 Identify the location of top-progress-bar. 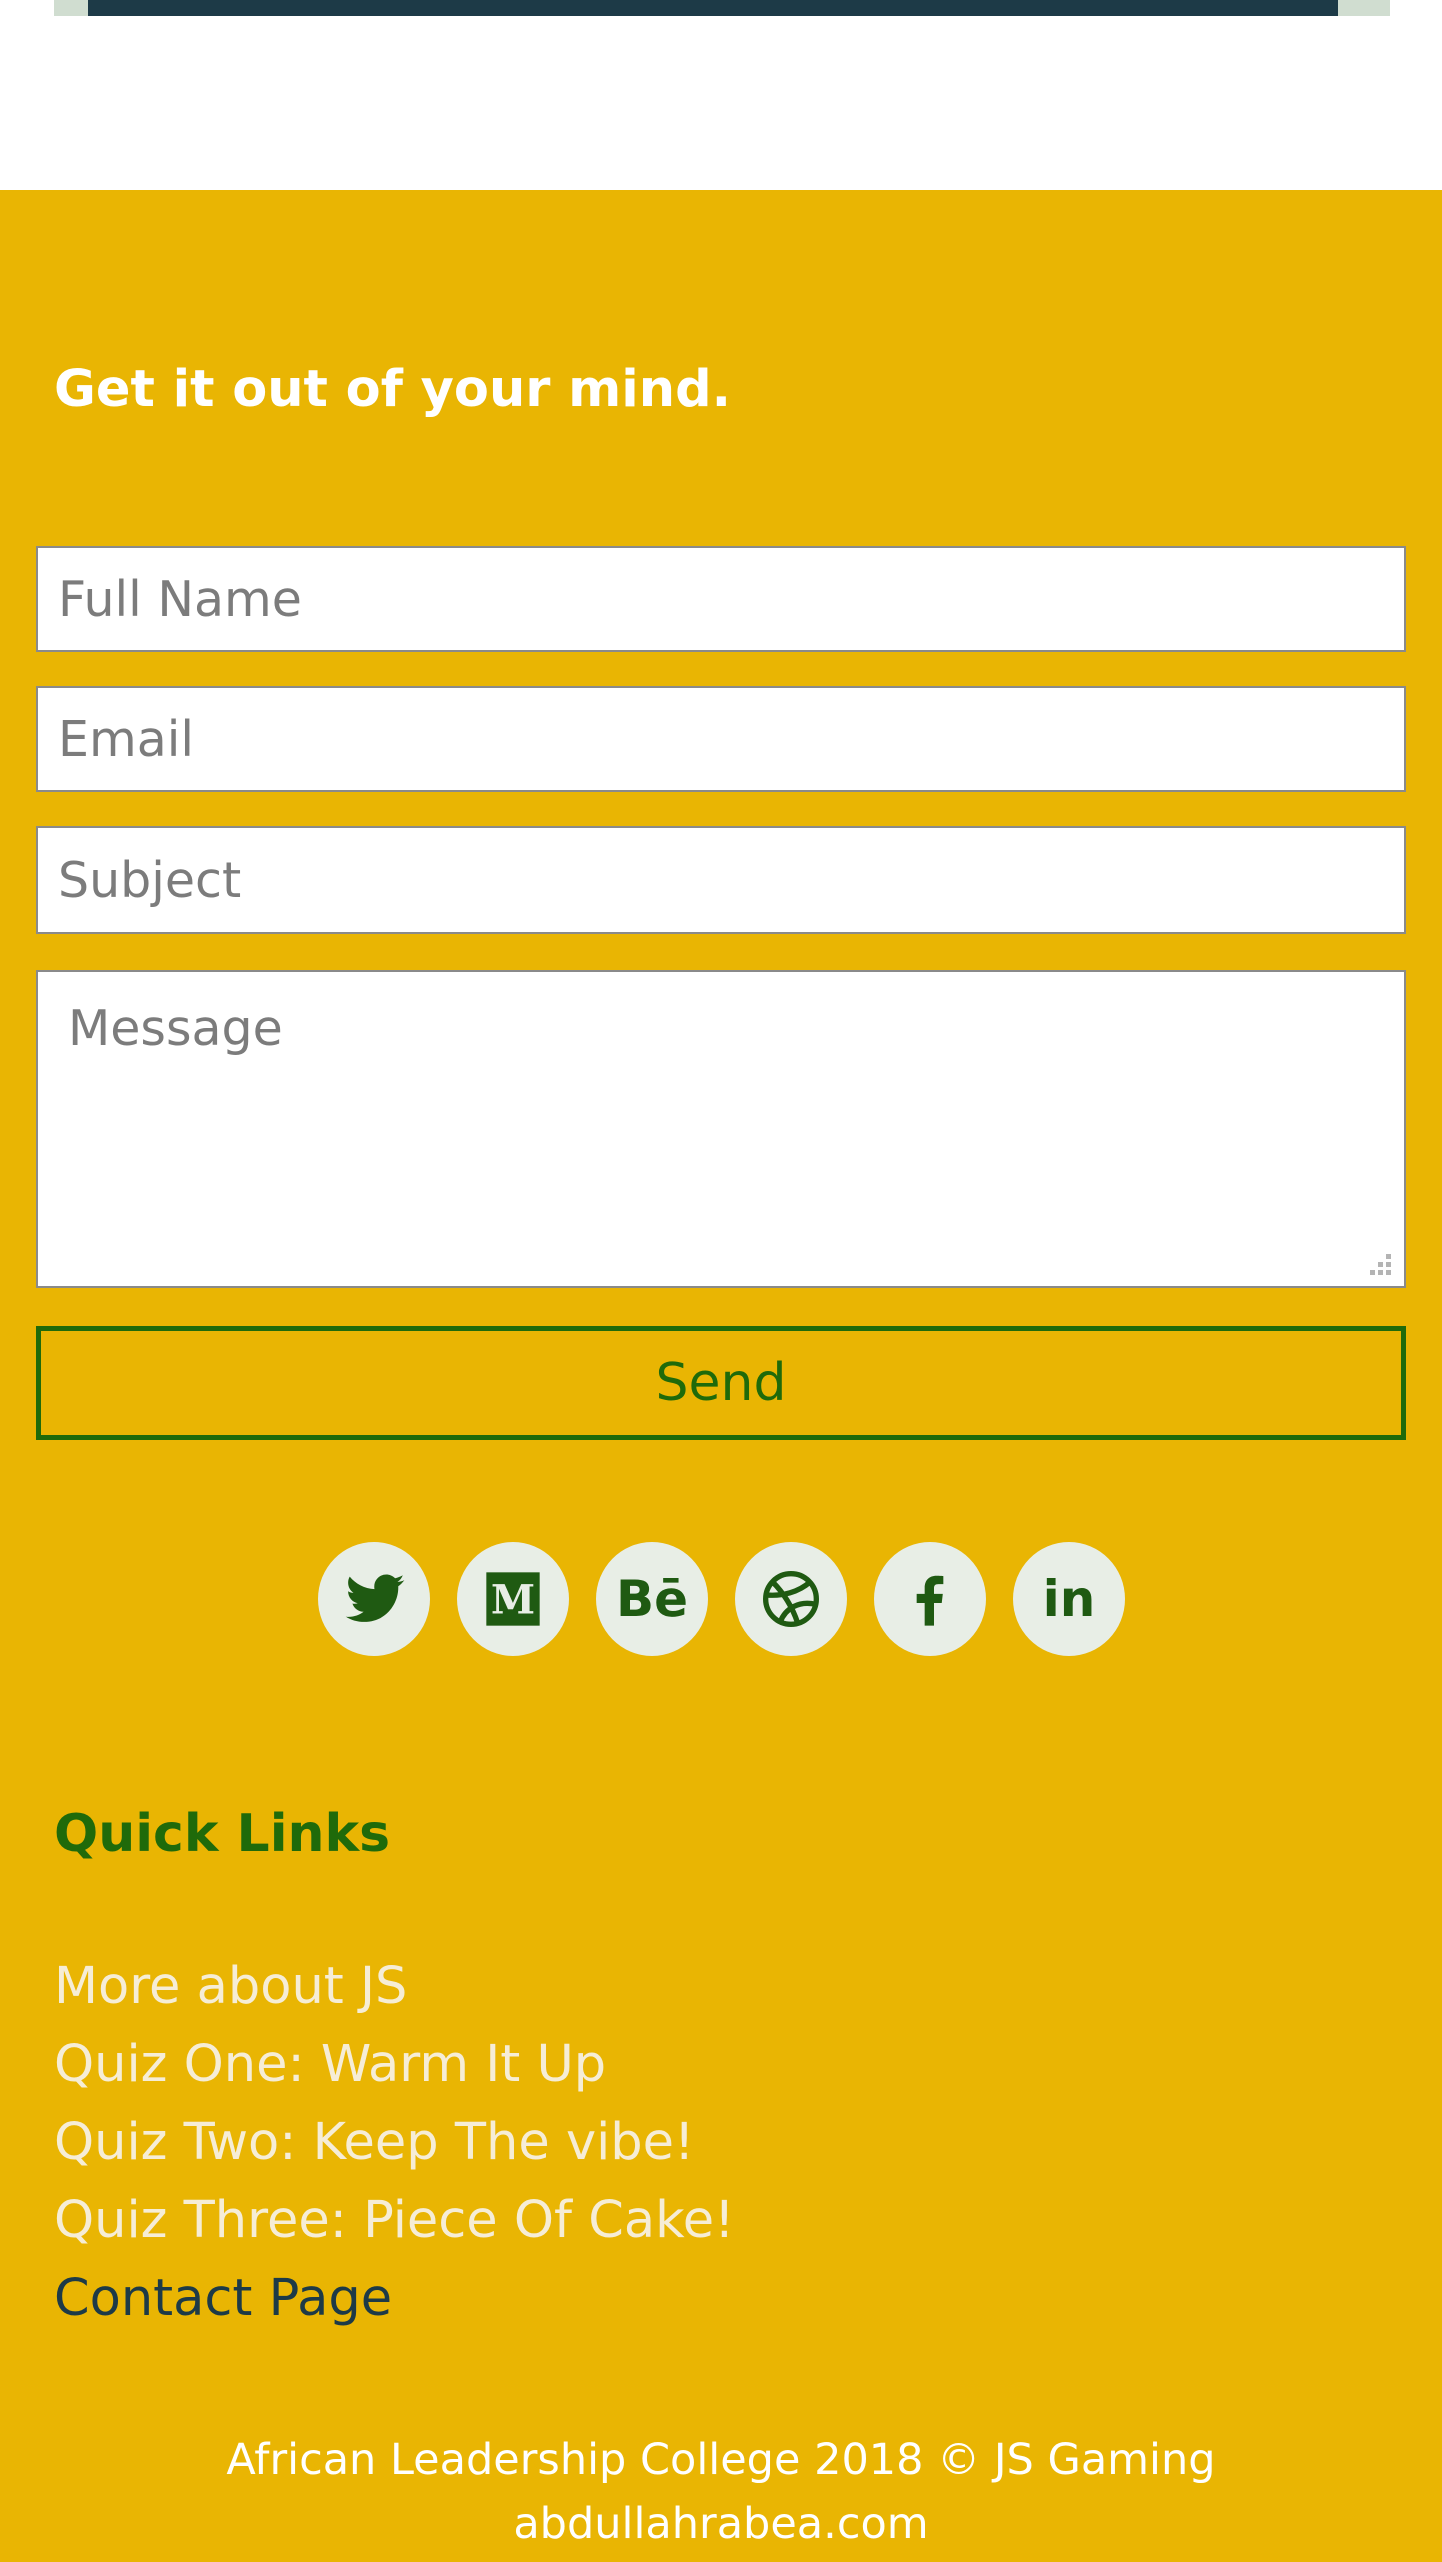
(713, 8).